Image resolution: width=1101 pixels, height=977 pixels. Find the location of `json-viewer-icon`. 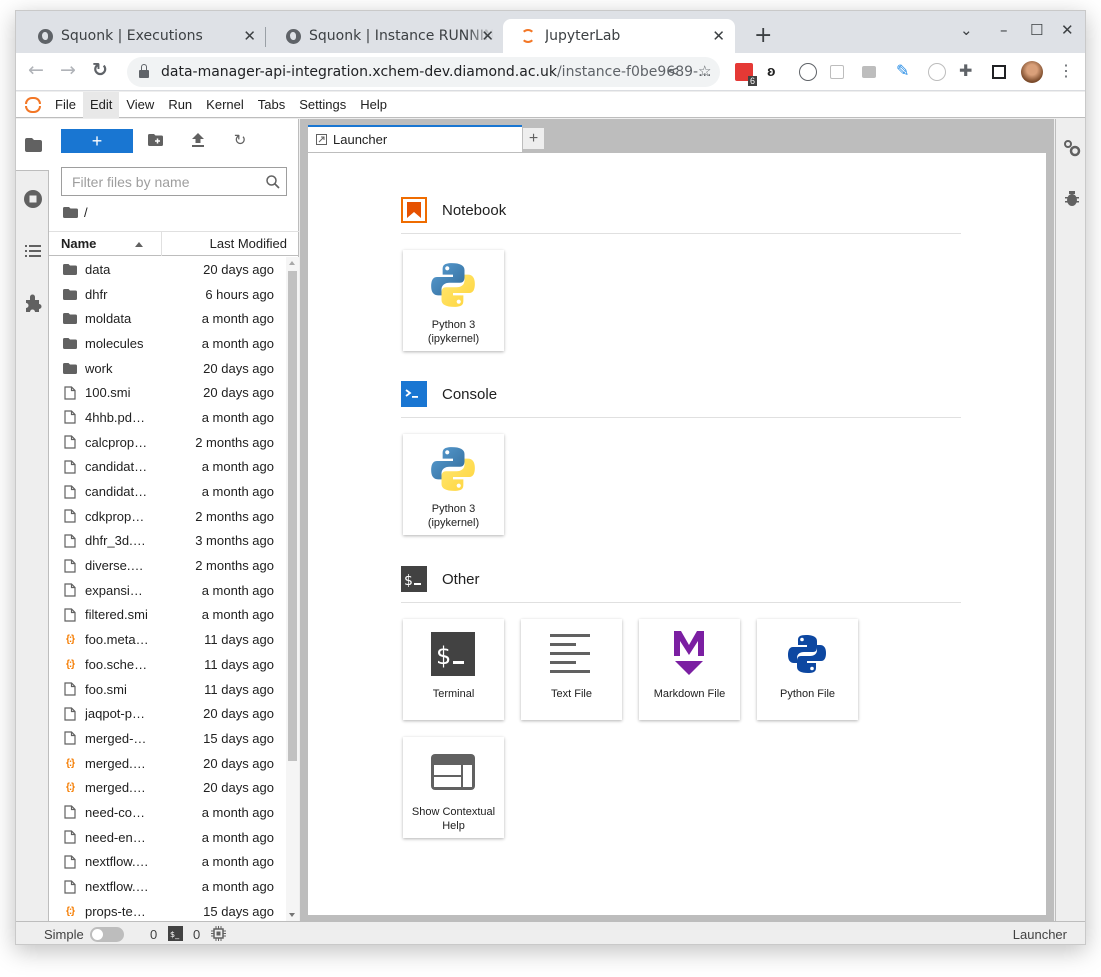

json-viewer-icon is located at coordinates (808, 72).